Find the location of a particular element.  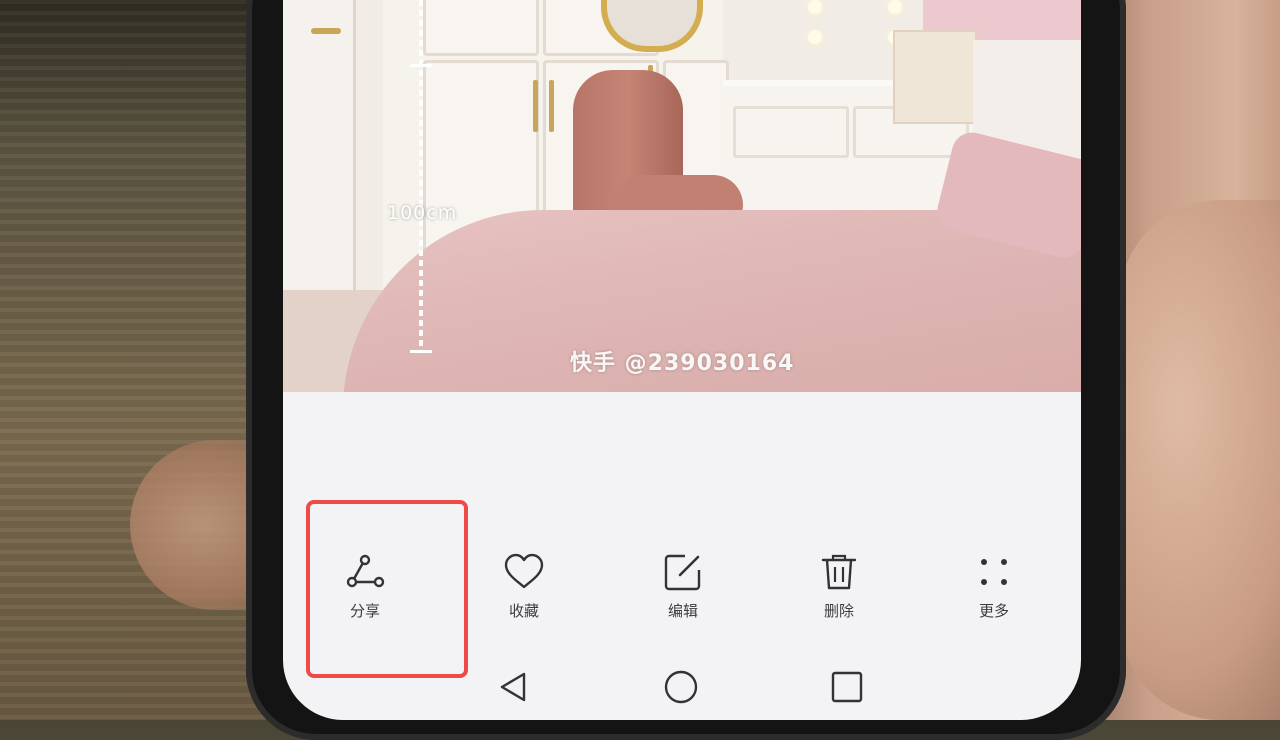

highlight-box-share is located at coordinates (387, 589).